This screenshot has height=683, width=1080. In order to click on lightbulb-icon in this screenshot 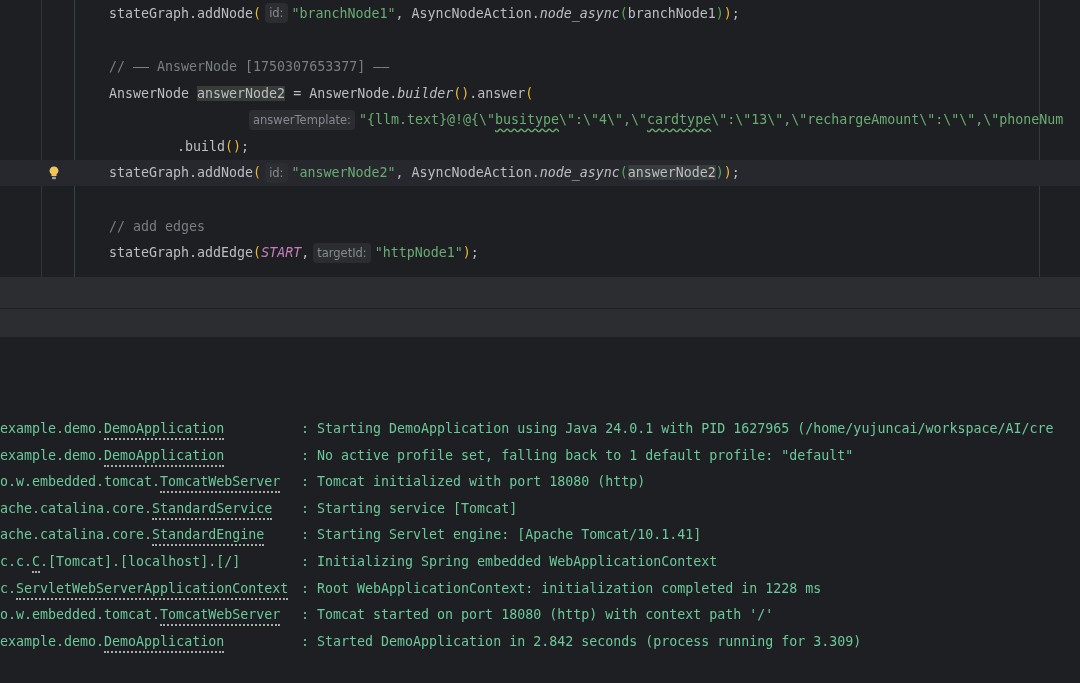, I will do `click(54, 172)`.